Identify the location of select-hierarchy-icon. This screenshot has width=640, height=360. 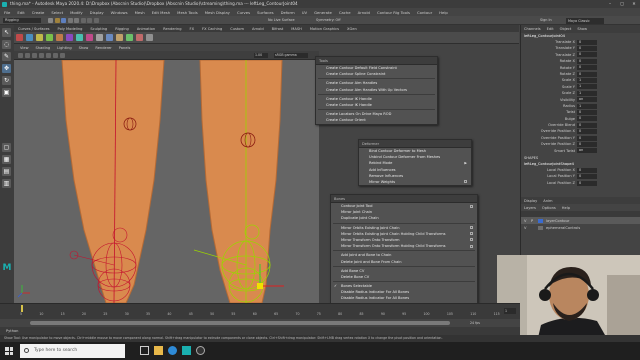
(83, 20).